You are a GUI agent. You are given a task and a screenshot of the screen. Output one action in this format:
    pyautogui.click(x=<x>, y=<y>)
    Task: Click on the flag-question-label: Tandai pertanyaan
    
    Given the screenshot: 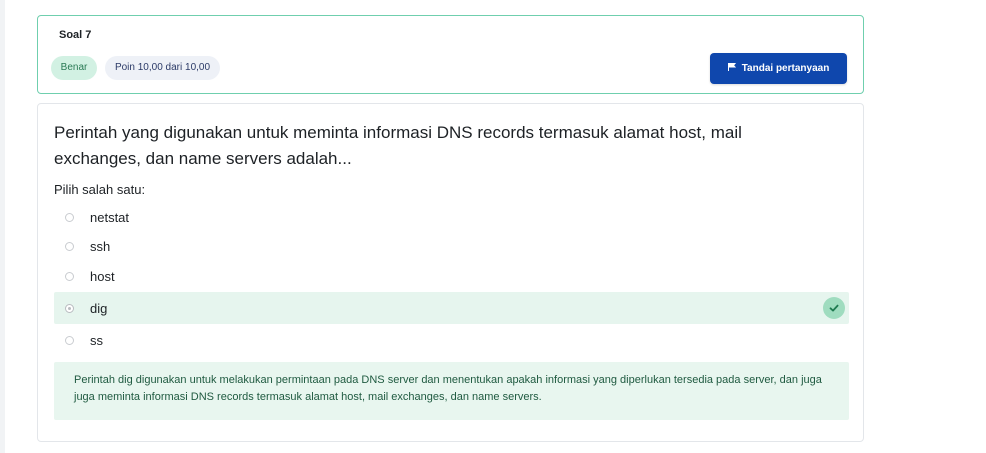 What is the action you would take?
    pyautogui.click(x=785, y=68)
    